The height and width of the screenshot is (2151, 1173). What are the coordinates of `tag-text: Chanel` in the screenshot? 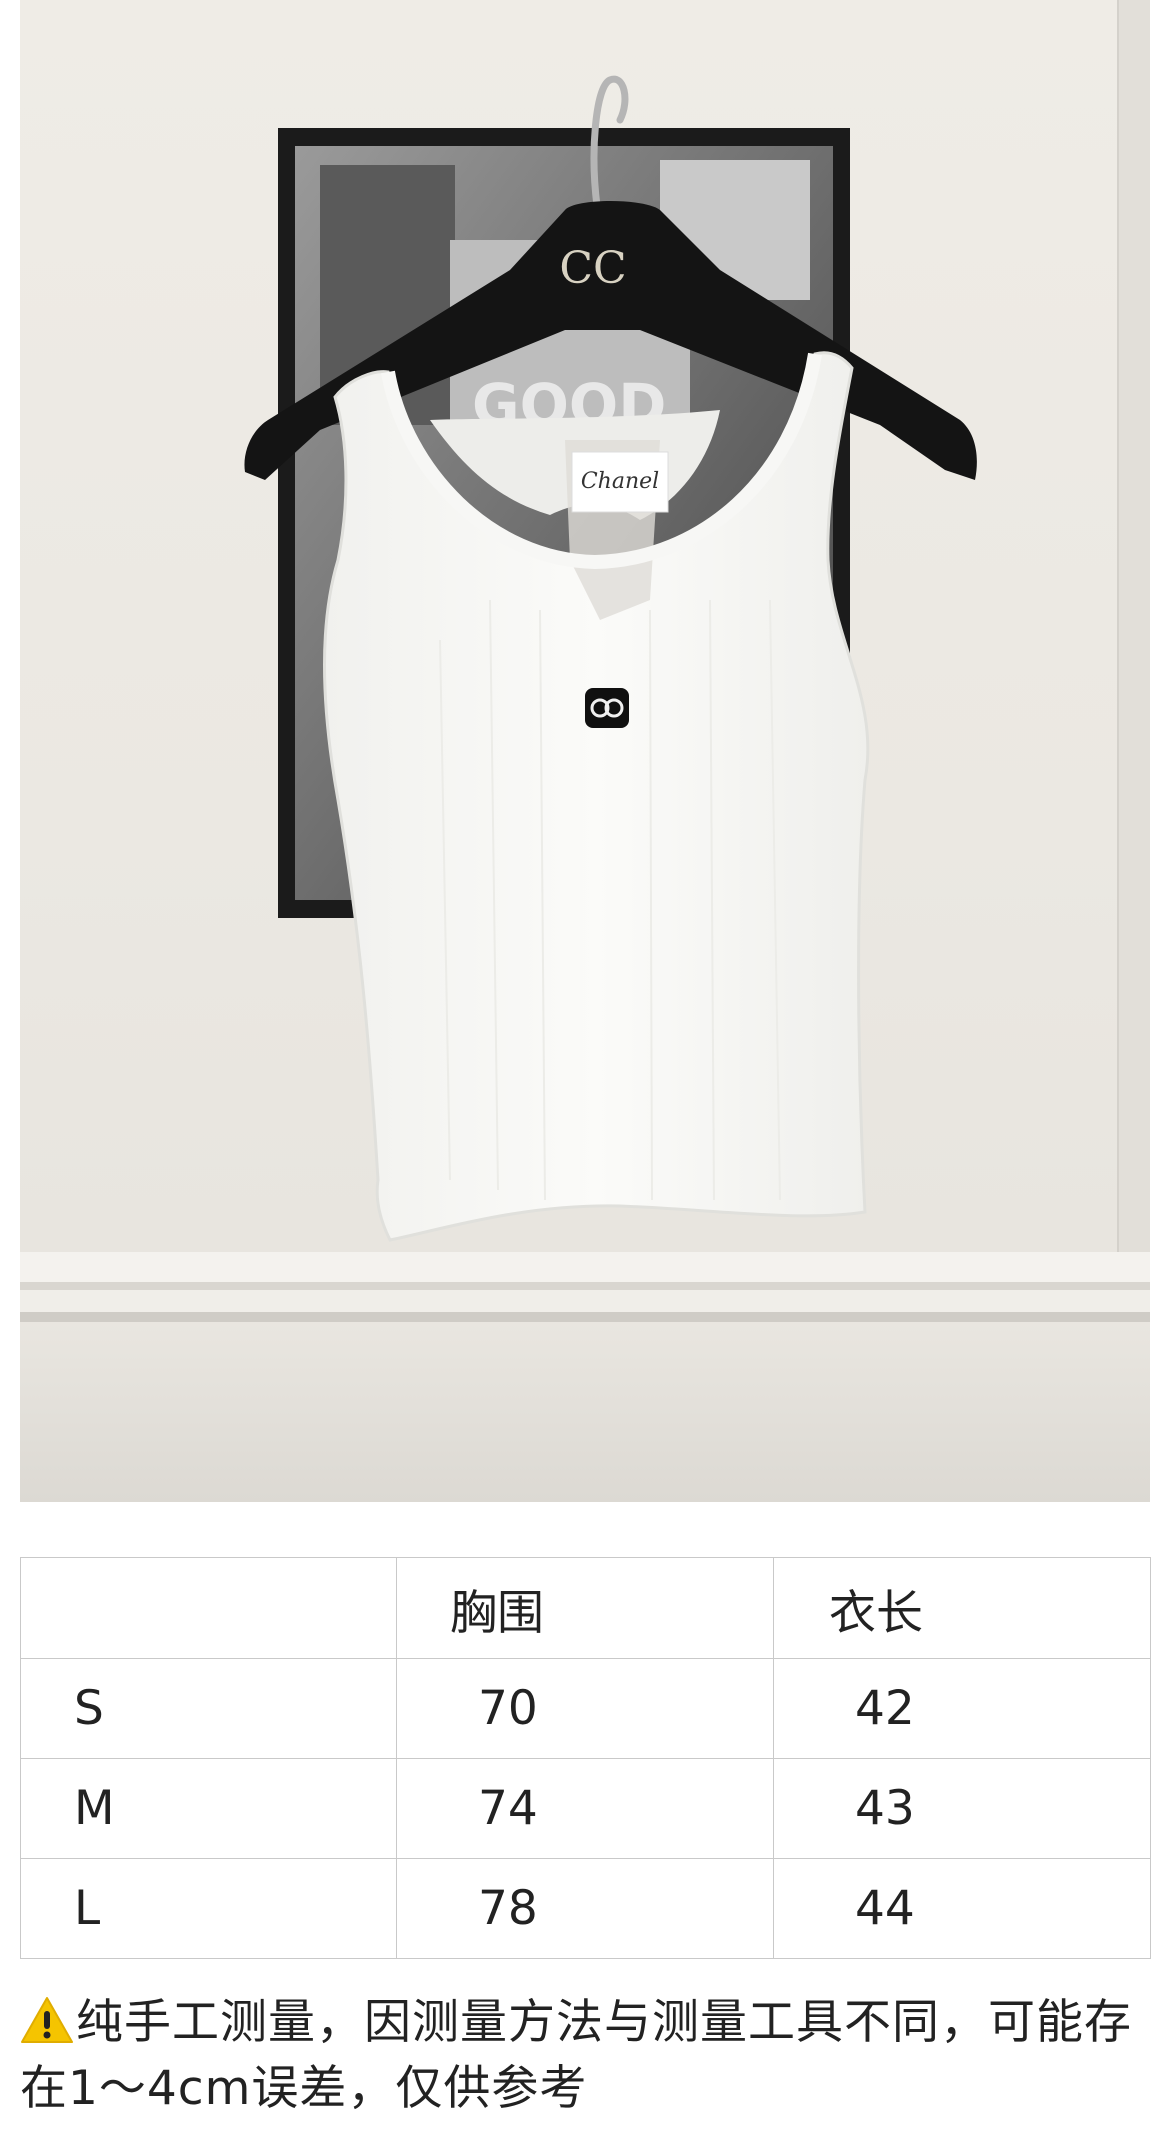 It's located at (620, 481).